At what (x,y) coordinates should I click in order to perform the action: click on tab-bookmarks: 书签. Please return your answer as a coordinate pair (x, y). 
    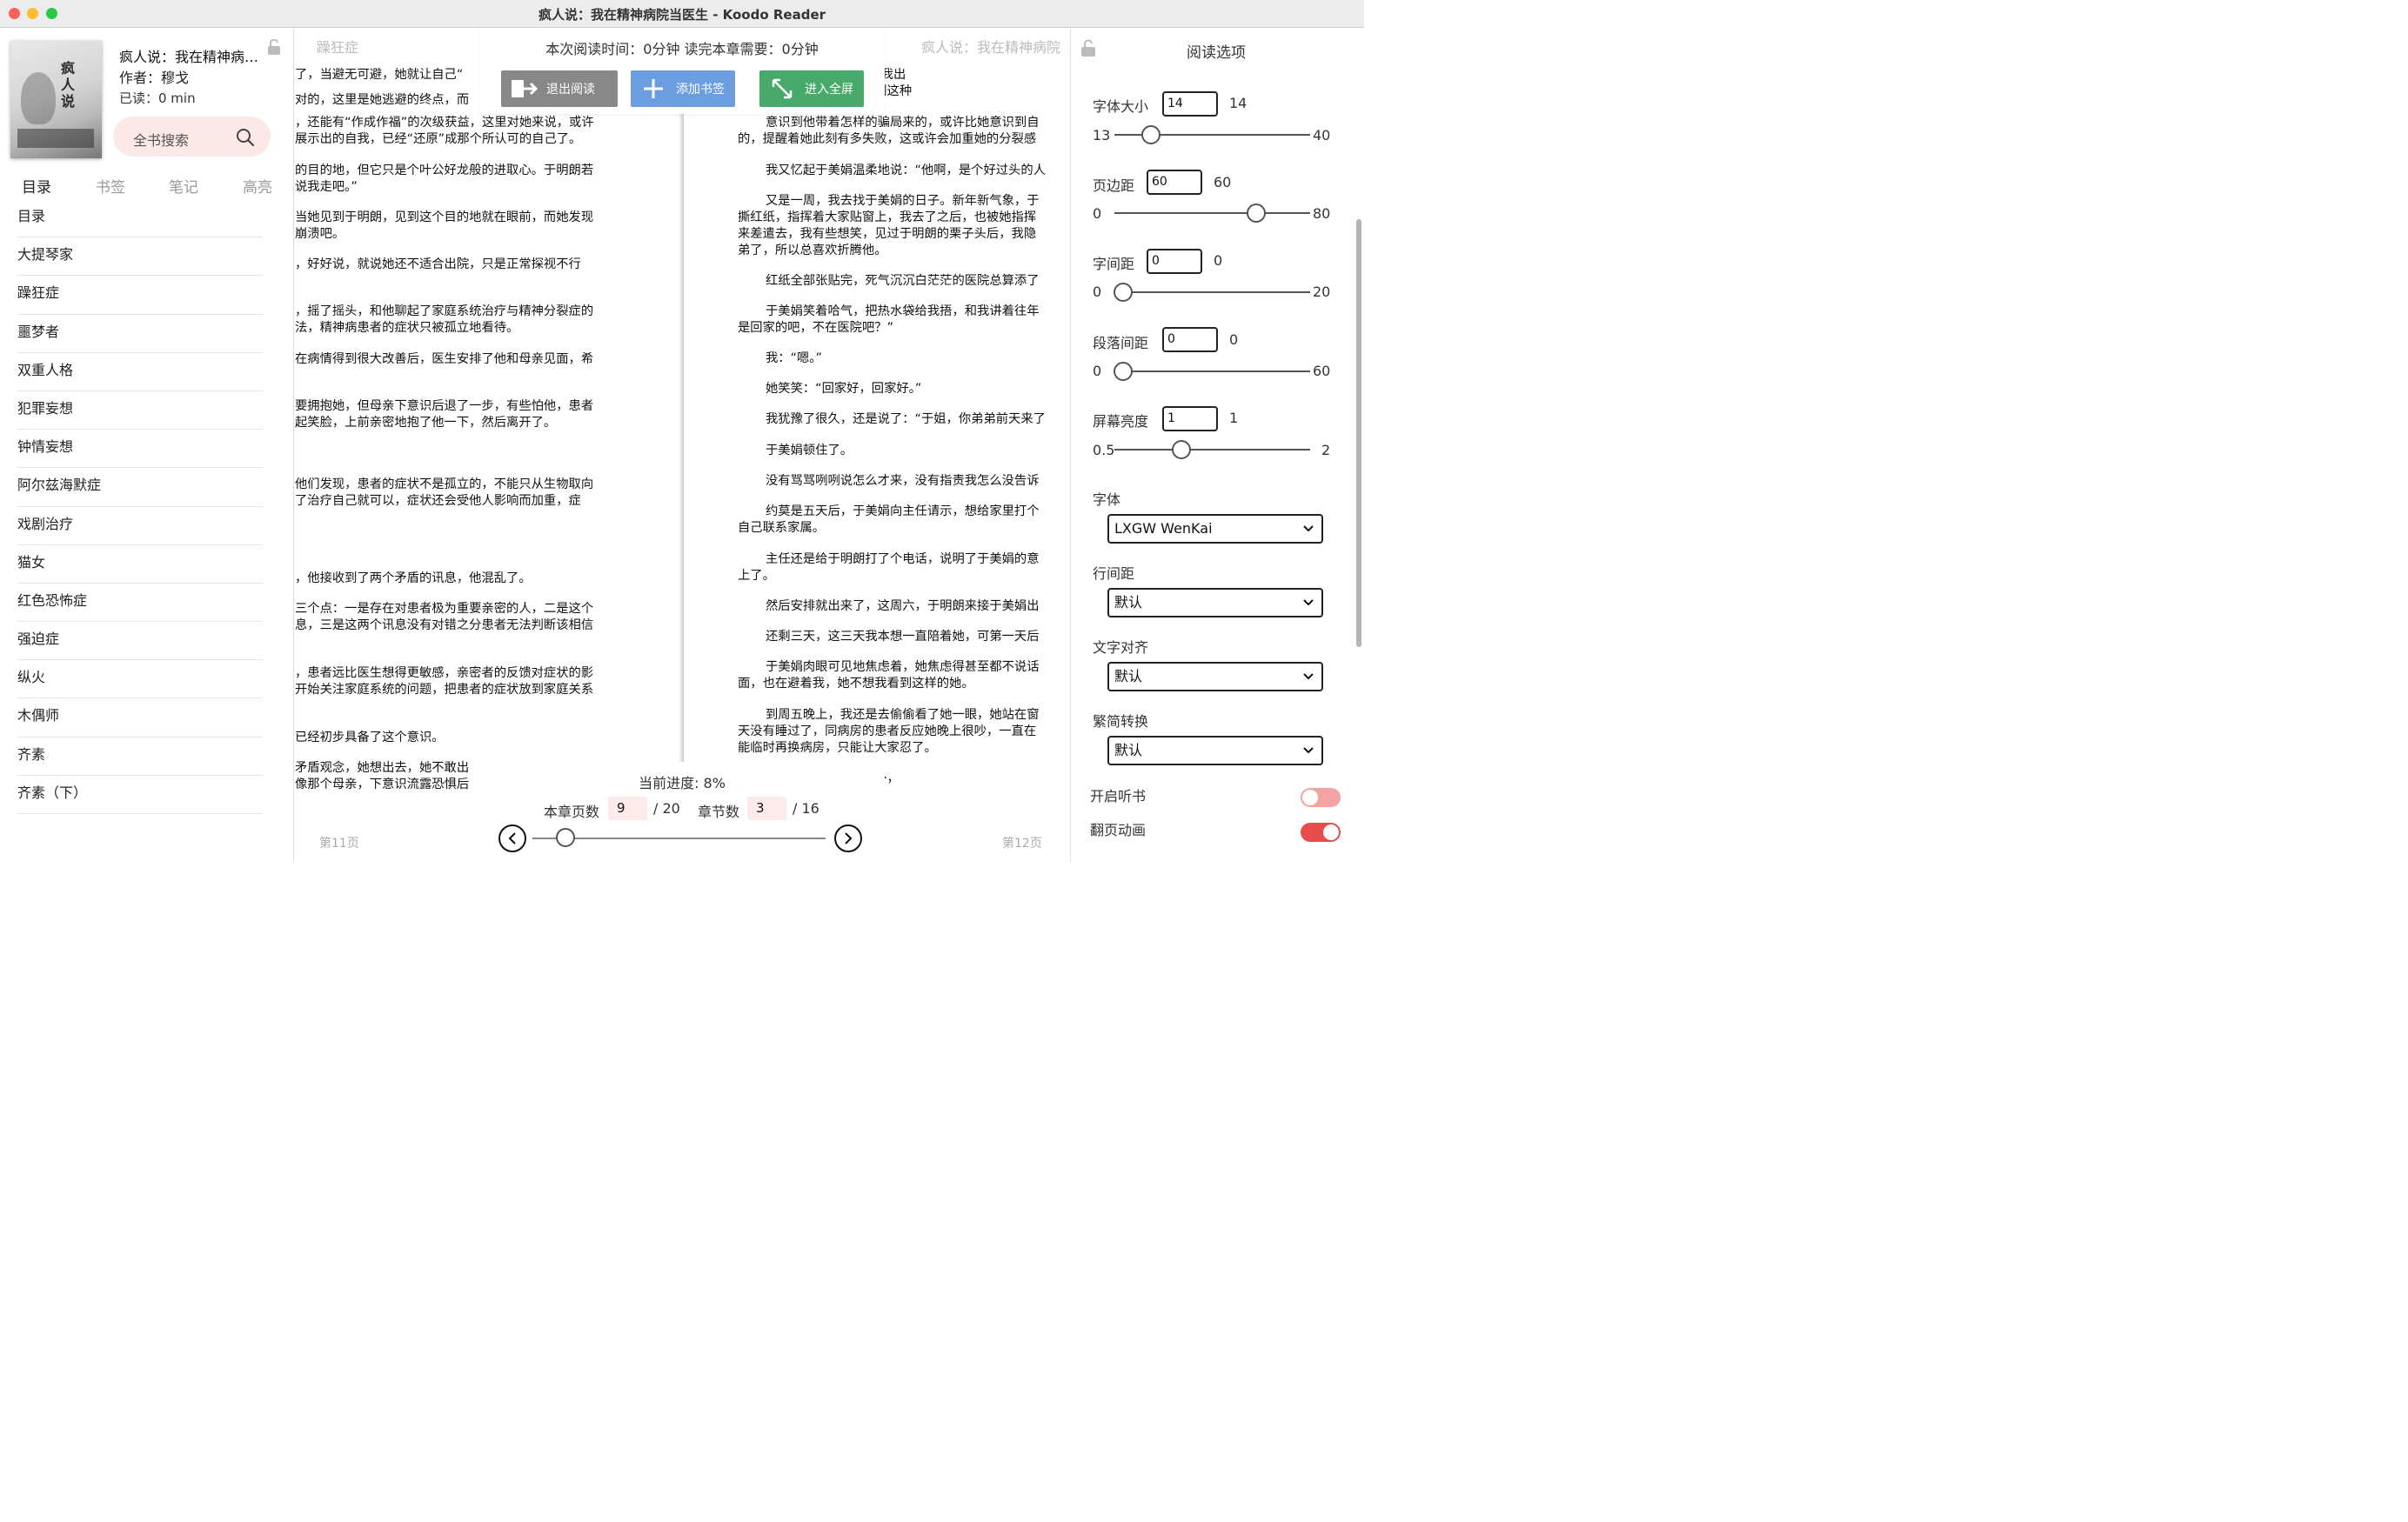
    Looking at the image, I should click on (110, 186).